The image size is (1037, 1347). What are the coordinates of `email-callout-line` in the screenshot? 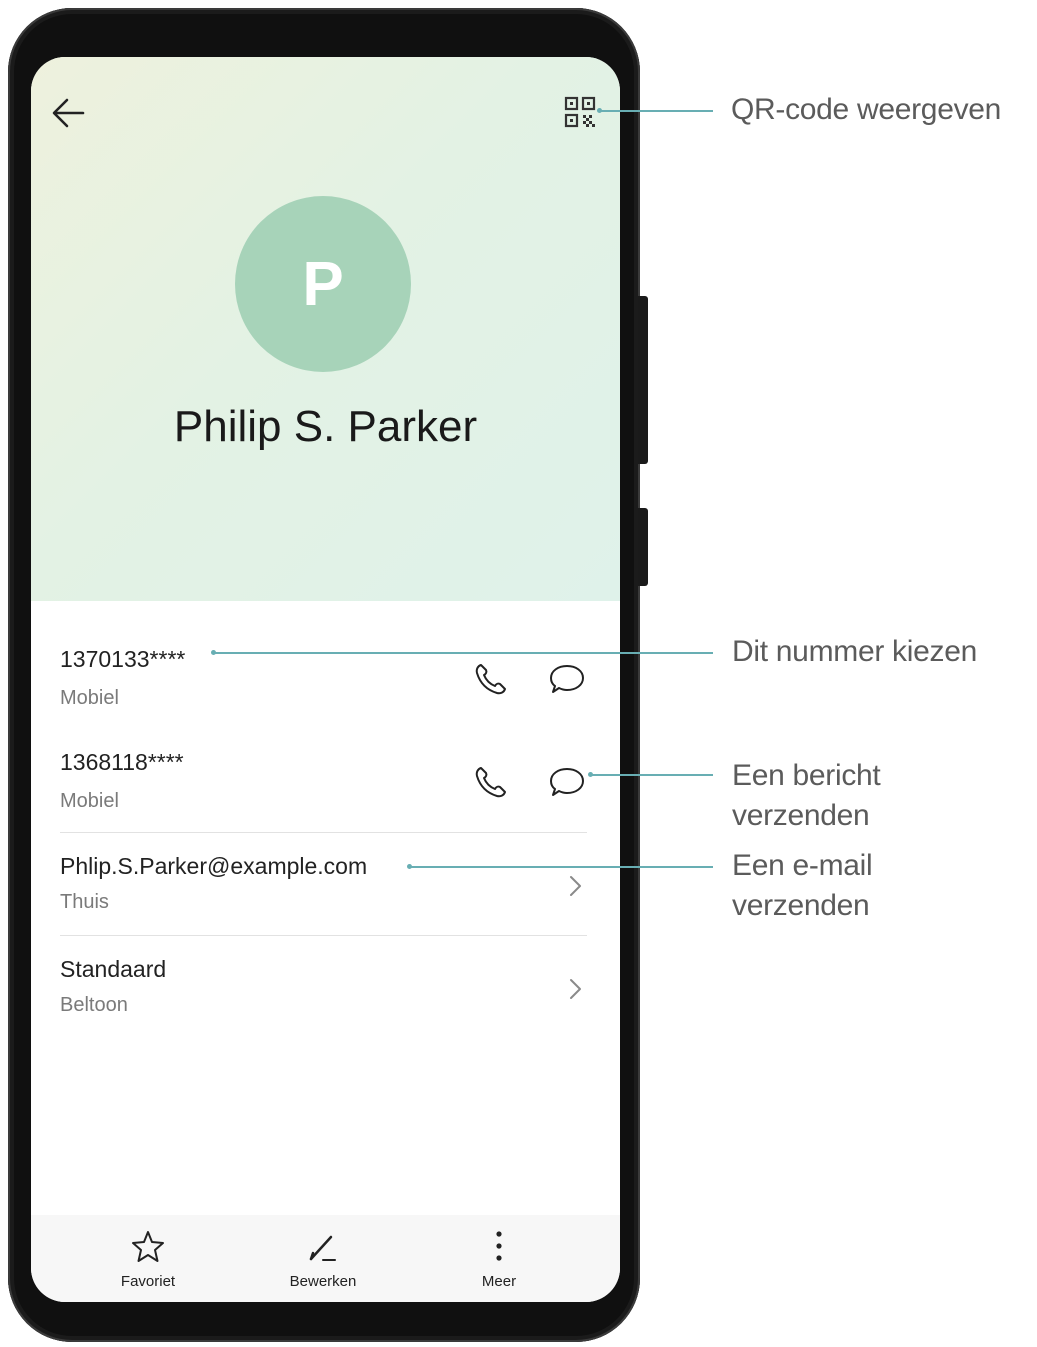 It's located at (561, 867).